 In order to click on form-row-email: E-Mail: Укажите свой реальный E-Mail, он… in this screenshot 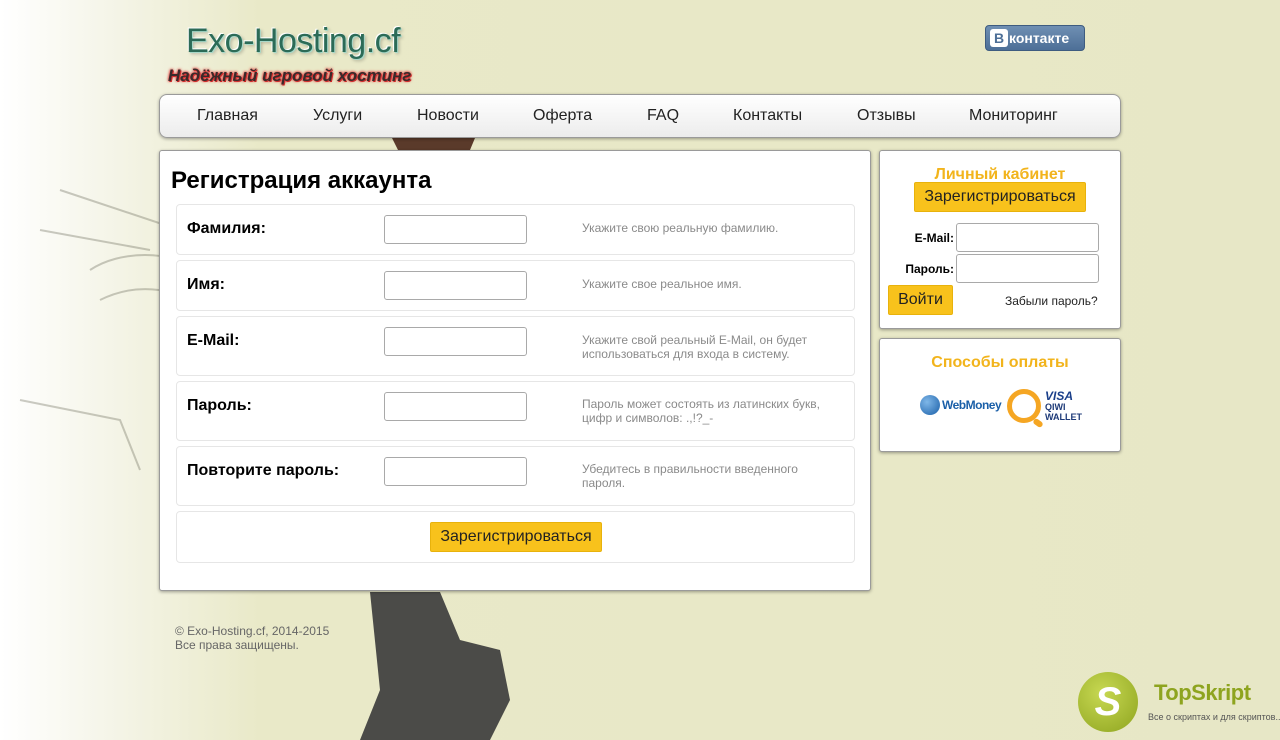, I will do `click(515, 346)`.